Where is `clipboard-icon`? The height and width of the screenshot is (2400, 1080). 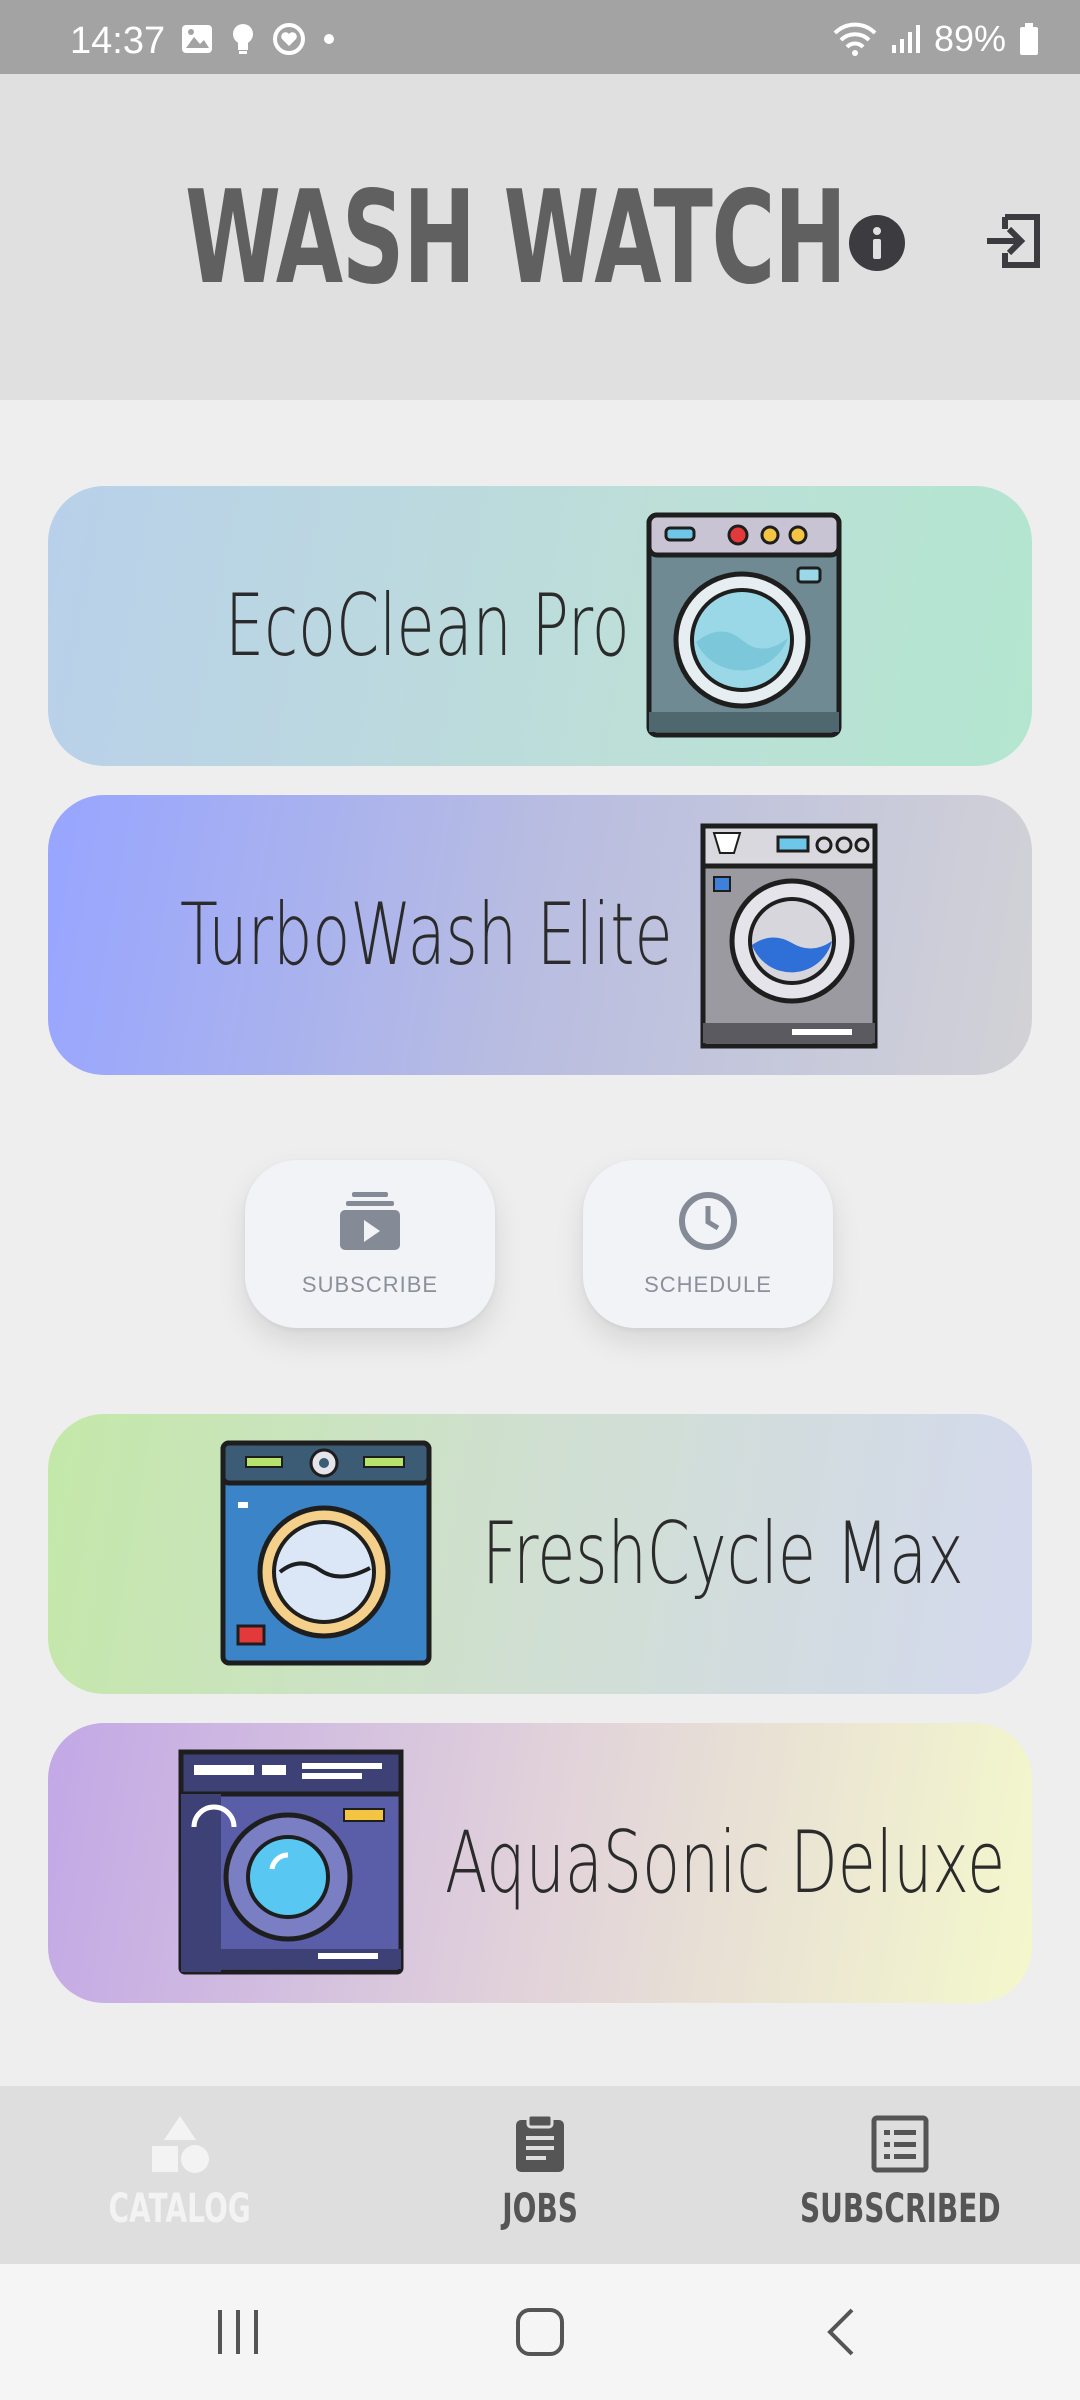 clipboard-icon is located at coordinates (540, 2143).